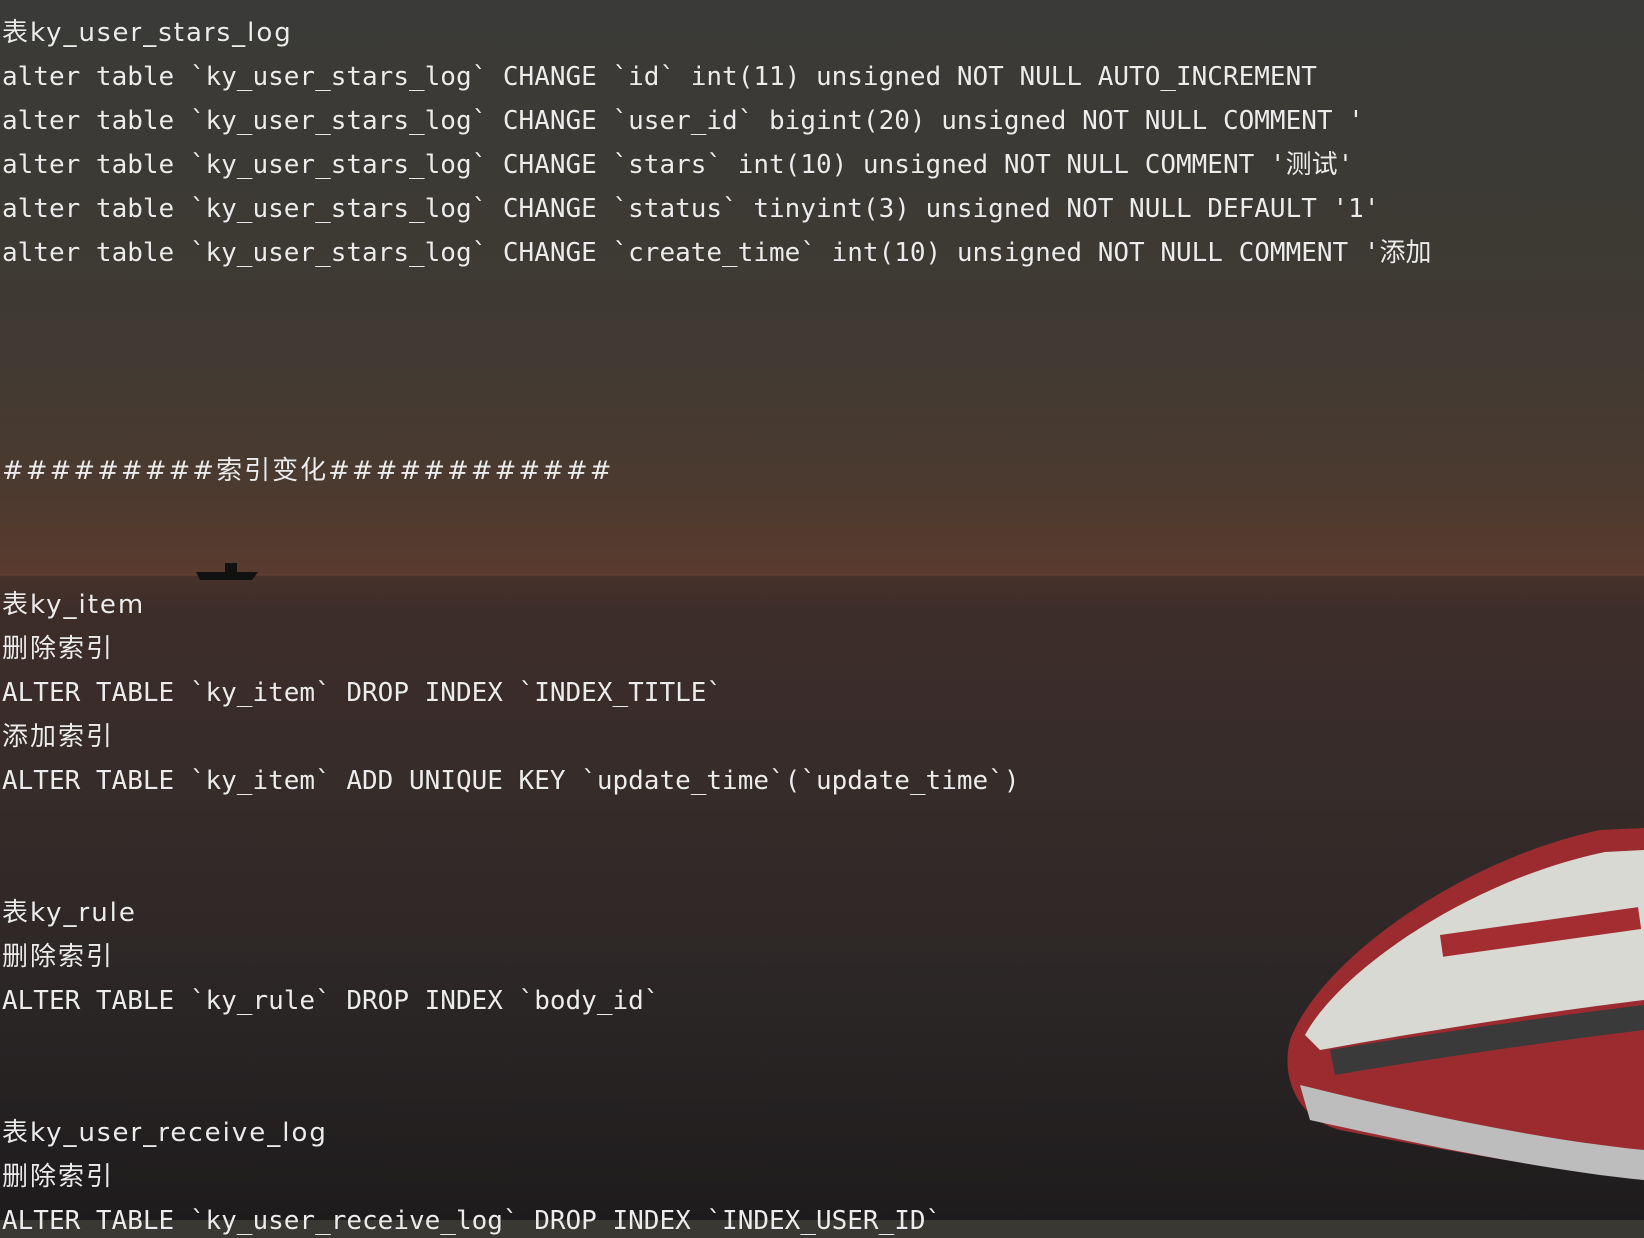  Describe the element at coordinates (308, 471) in the screenshot. I see `index-section-header: #########索引变化############` at that location.